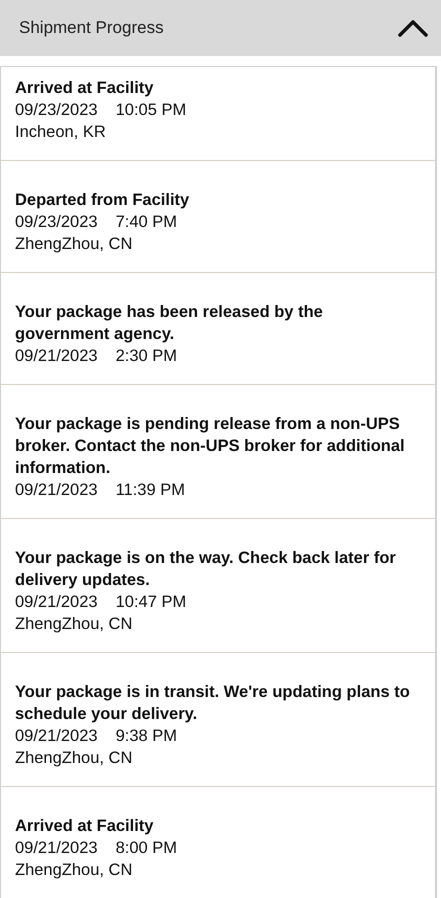 The image size is (441, 898). Describe the element at coordinates (147, 356) in the screenshot. I see `event-time: 2:30 PM` at that location.